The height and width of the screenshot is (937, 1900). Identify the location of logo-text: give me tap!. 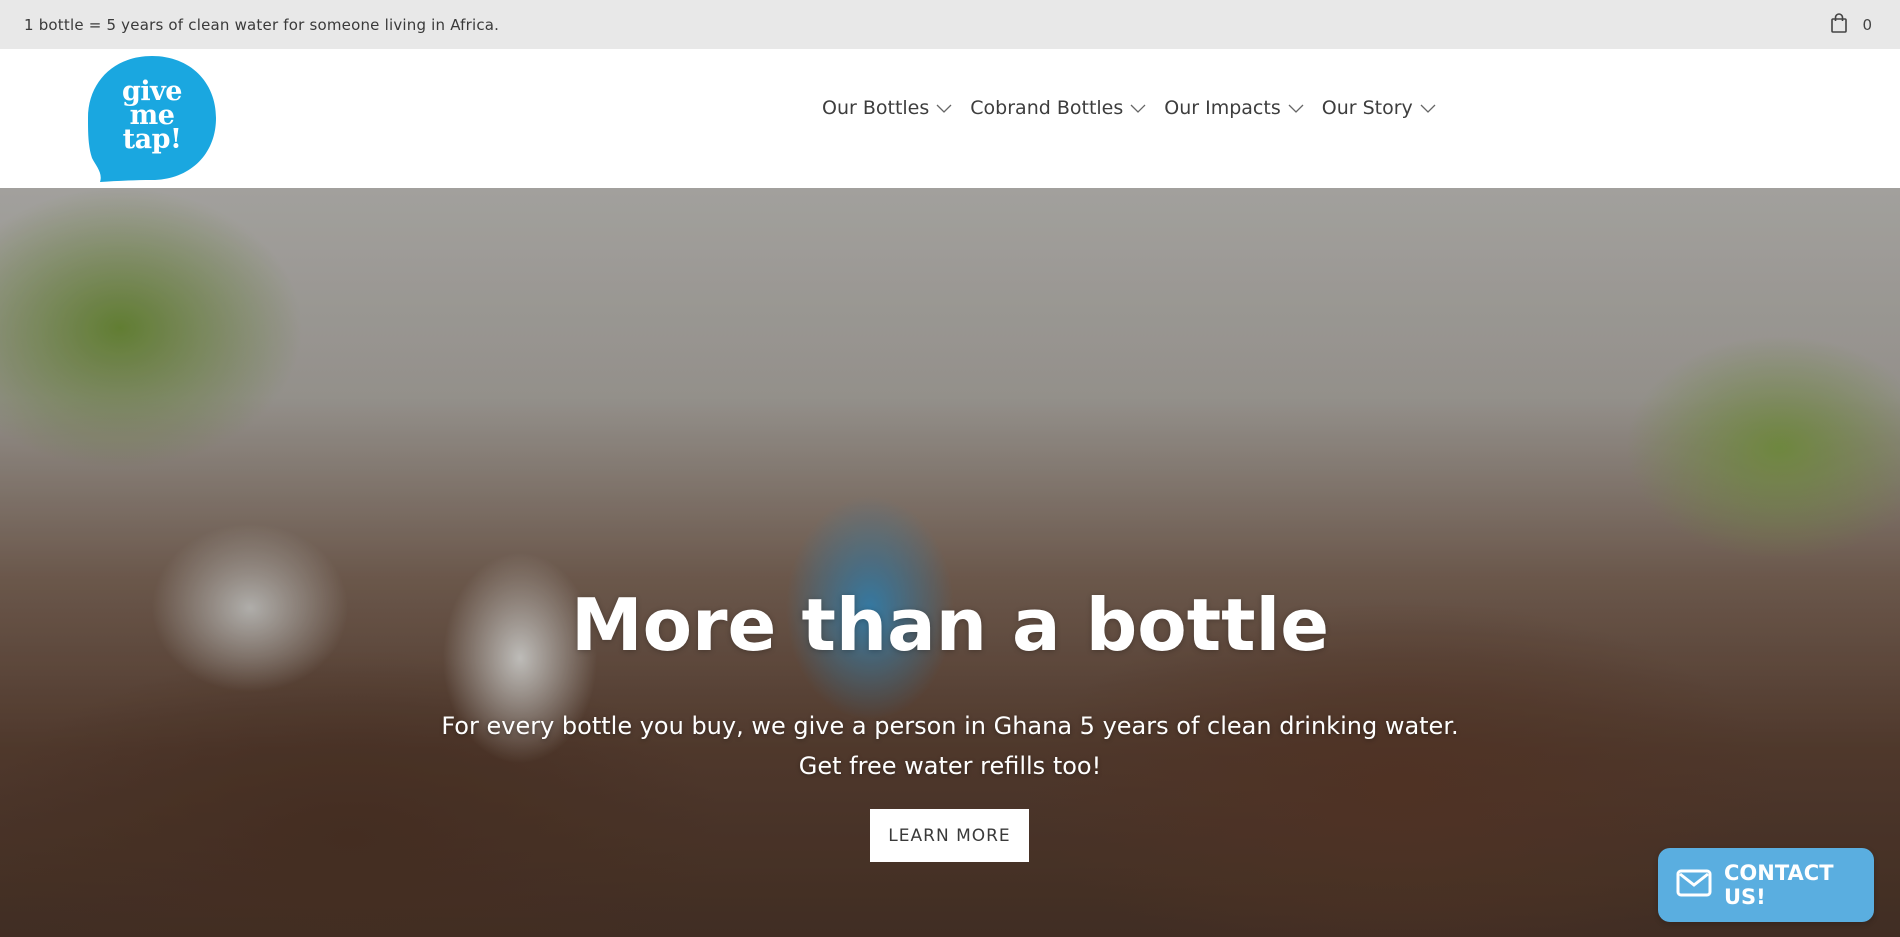
(152, 116).